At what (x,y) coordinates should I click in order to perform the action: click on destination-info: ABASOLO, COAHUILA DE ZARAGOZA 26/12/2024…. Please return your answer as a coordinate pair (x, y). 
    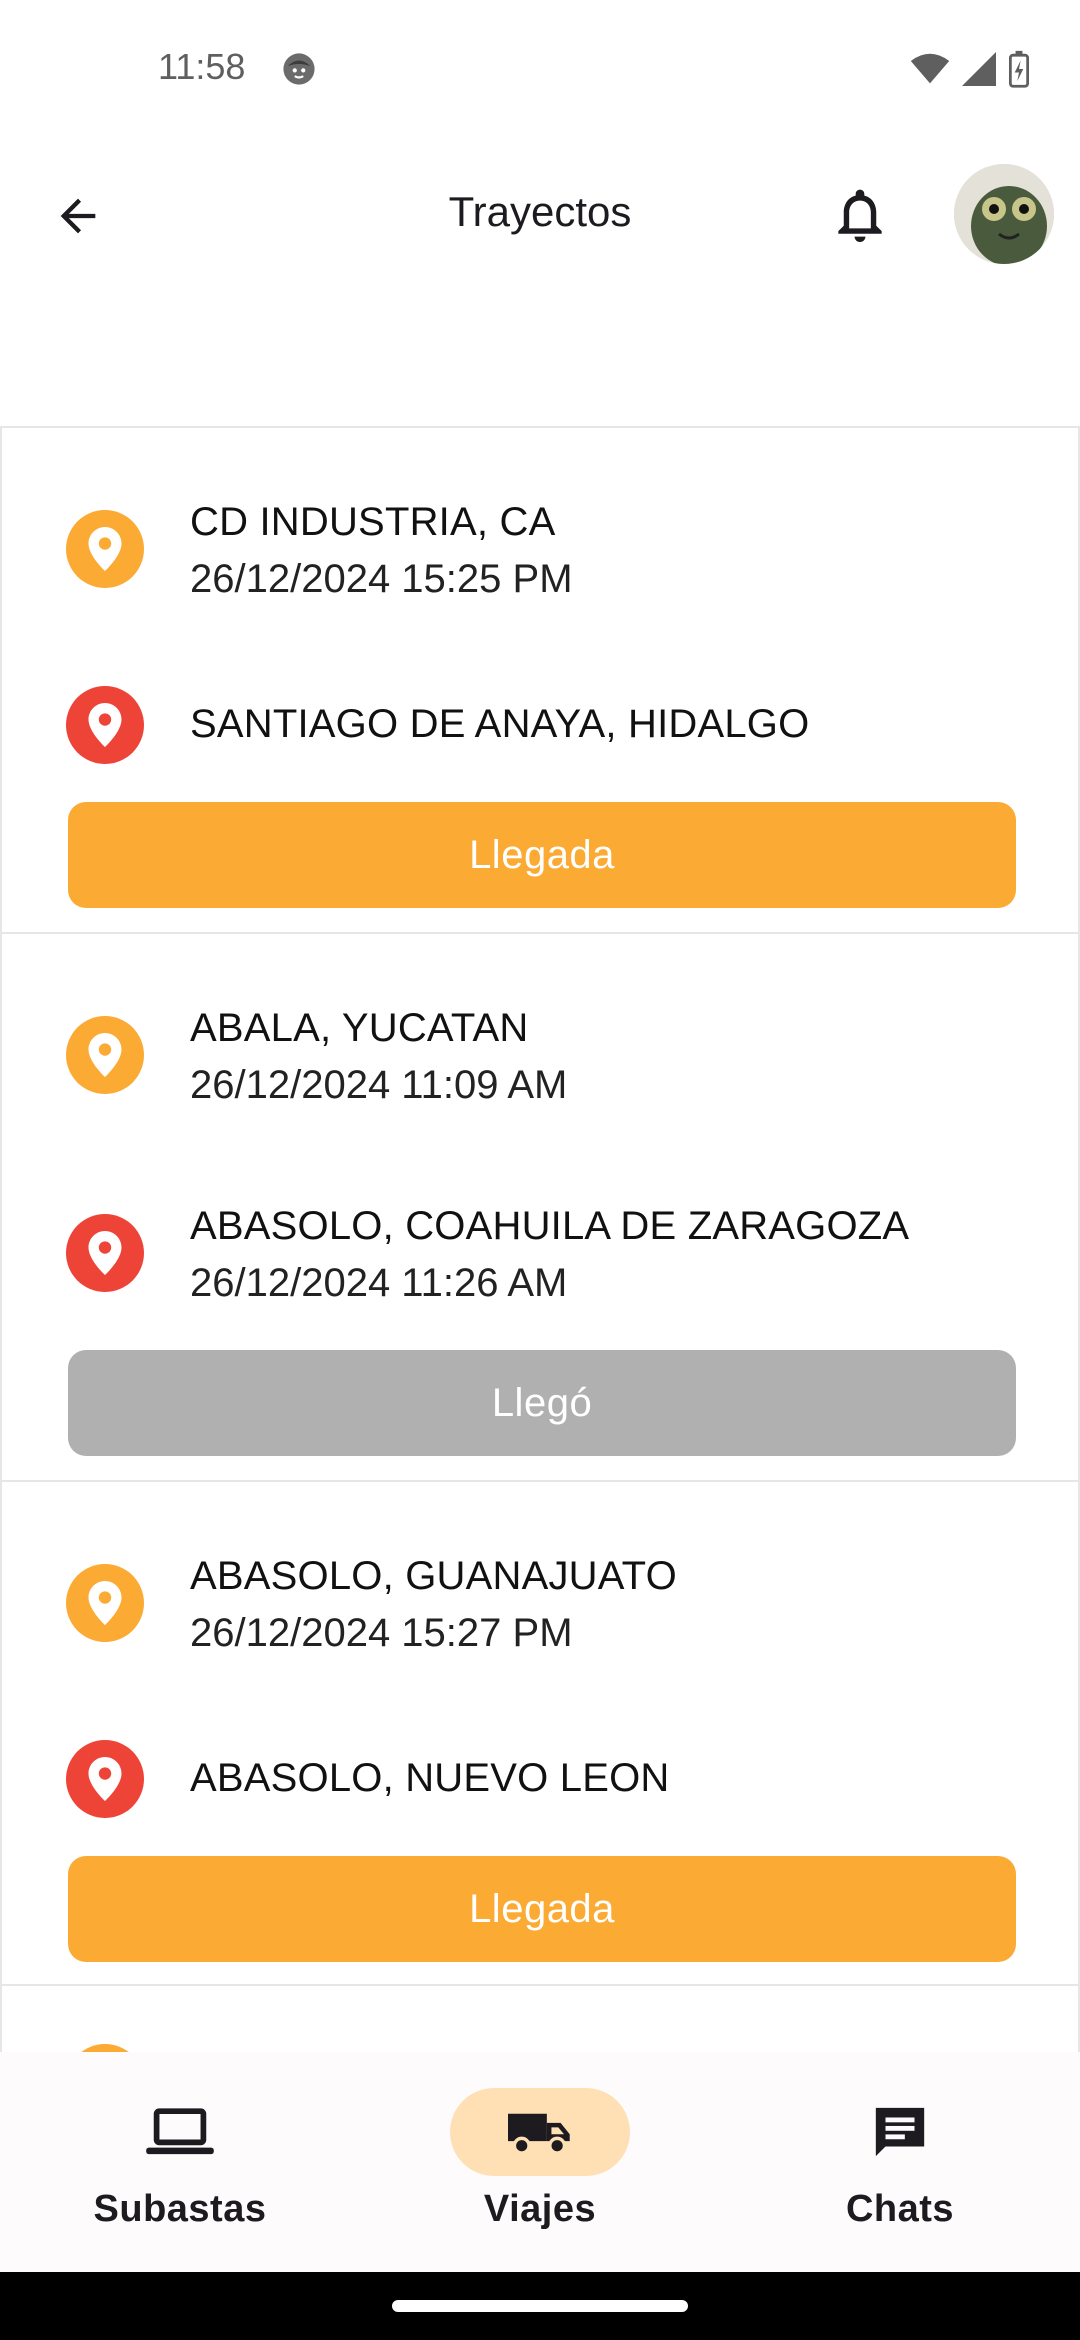
    Looking at the image, I should click on (549, 1255).